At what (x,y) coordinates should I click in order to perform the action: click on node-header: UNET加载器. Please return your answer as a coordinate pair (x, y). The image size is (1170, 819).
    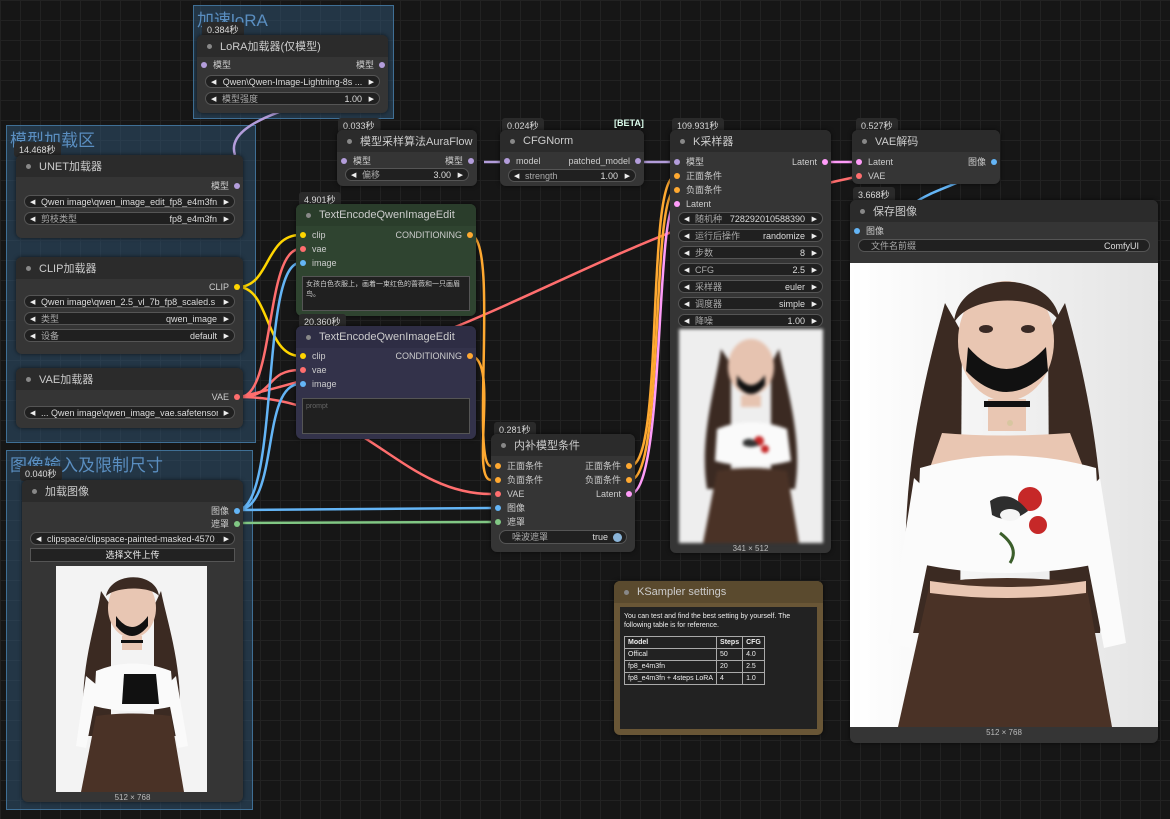
    Looking at the image, I should click on (129, 166).